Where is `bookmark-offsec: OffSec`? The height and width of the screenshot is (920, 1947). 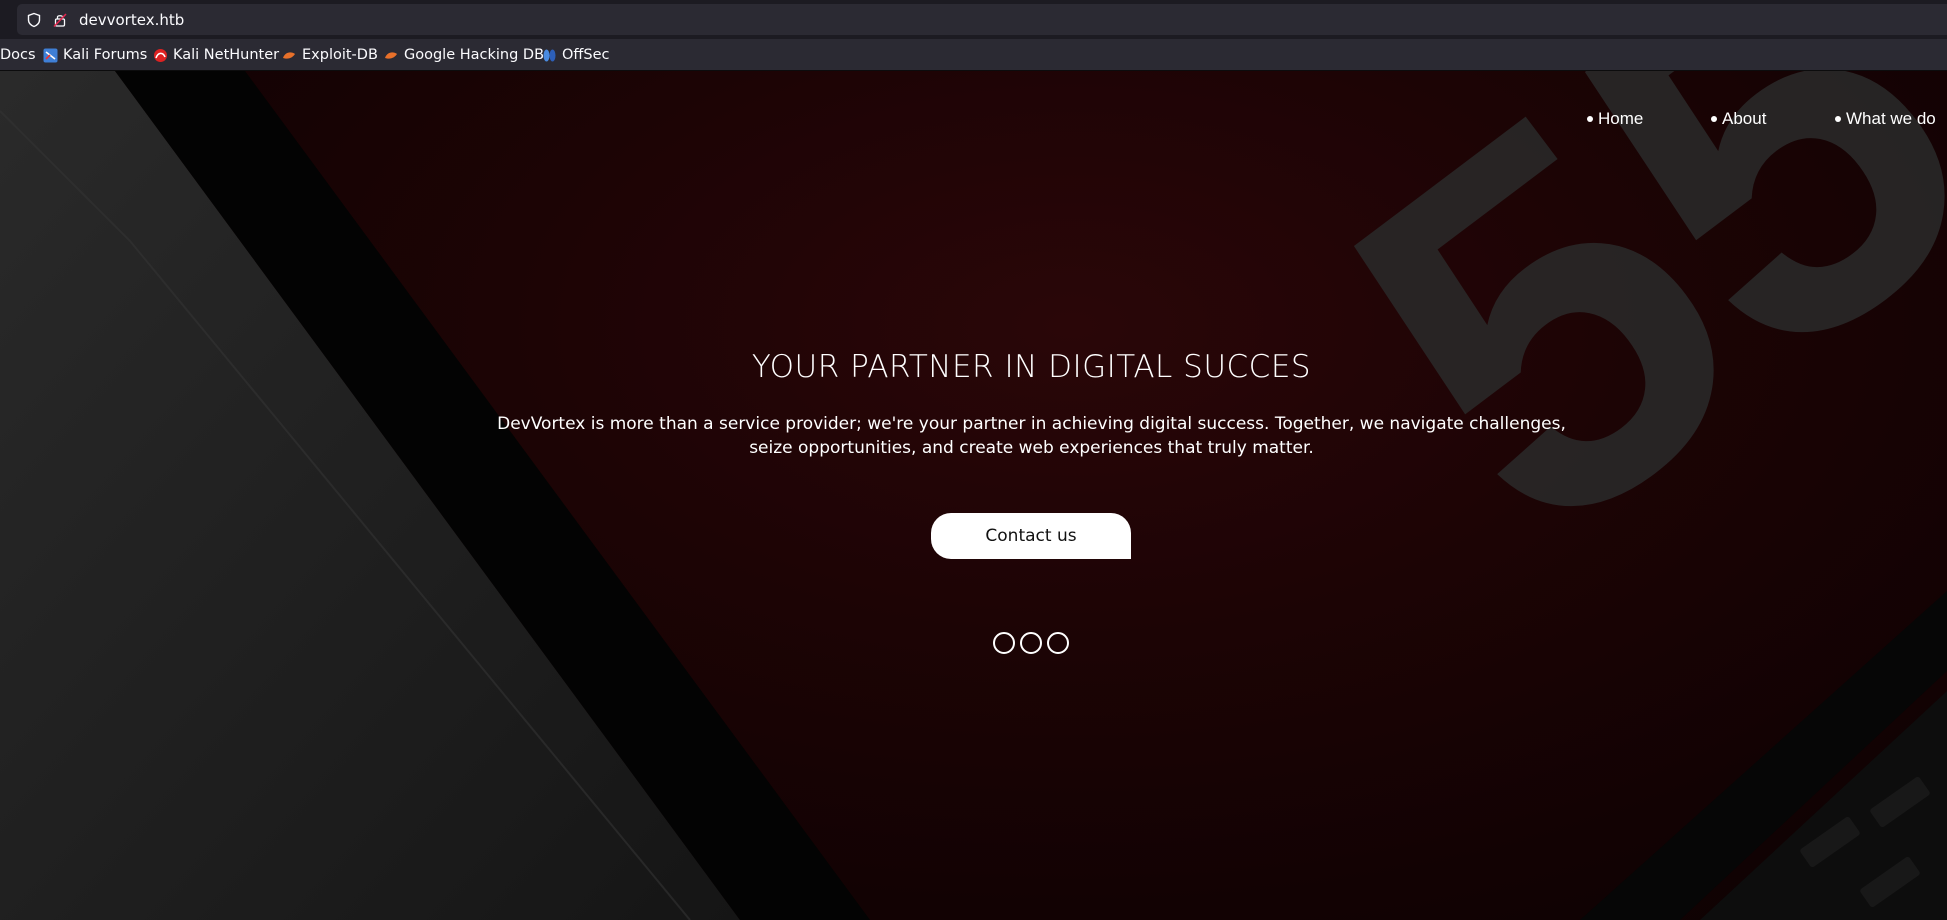
bookmark-offsec: OffSec is located at coordinates (576, 55).